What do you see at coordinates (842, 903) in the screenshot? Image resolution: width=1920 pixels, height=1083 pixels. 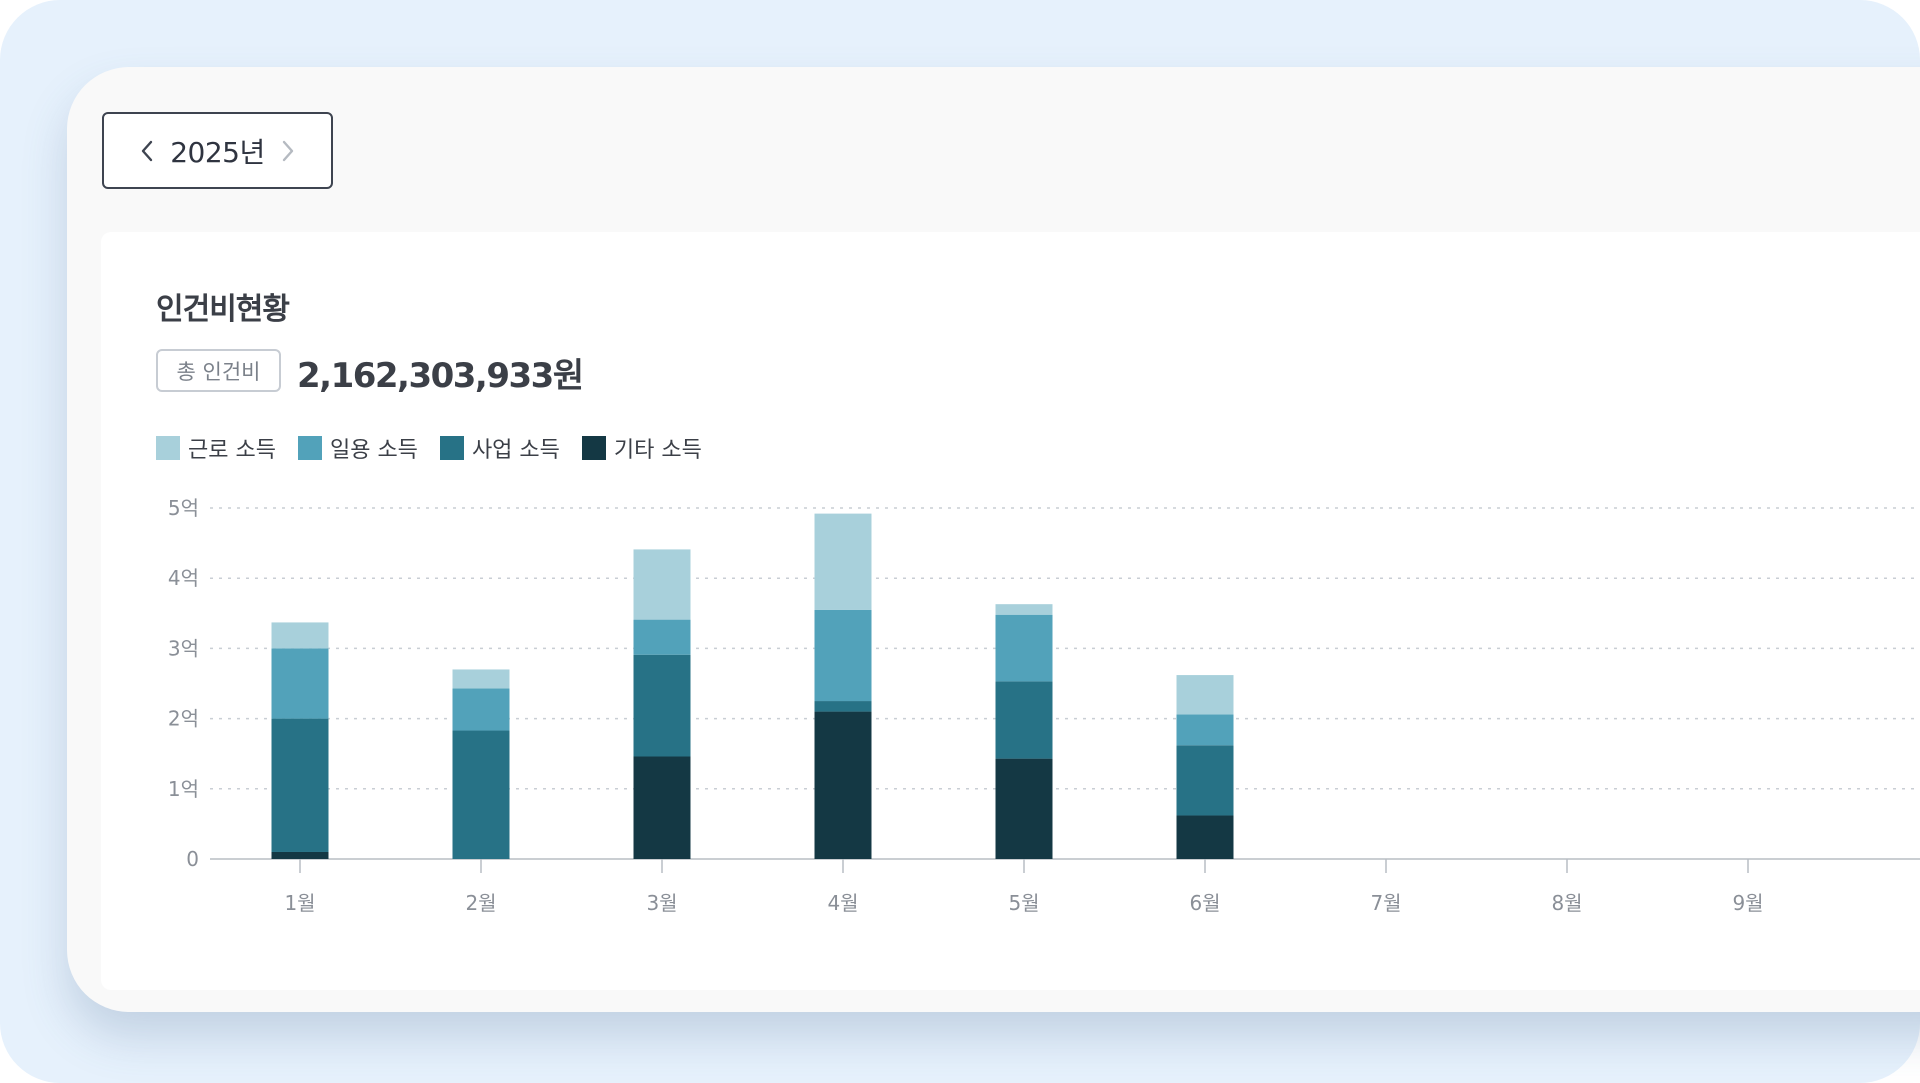 I see `x-tick-label: 4월` at bounding box center [842, 903].